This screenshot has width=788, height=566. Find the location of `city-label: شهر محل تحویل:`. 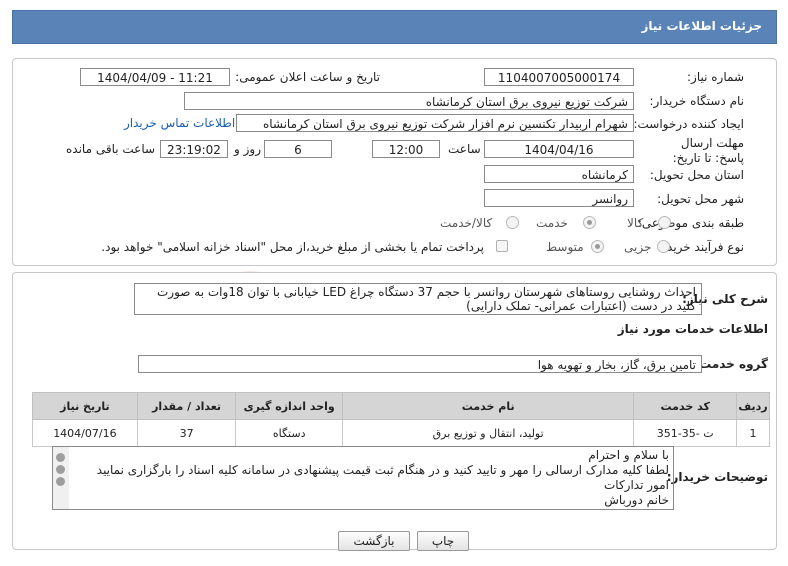

city-label: شهر محل تحویل: is located at coordinates (700, 199).